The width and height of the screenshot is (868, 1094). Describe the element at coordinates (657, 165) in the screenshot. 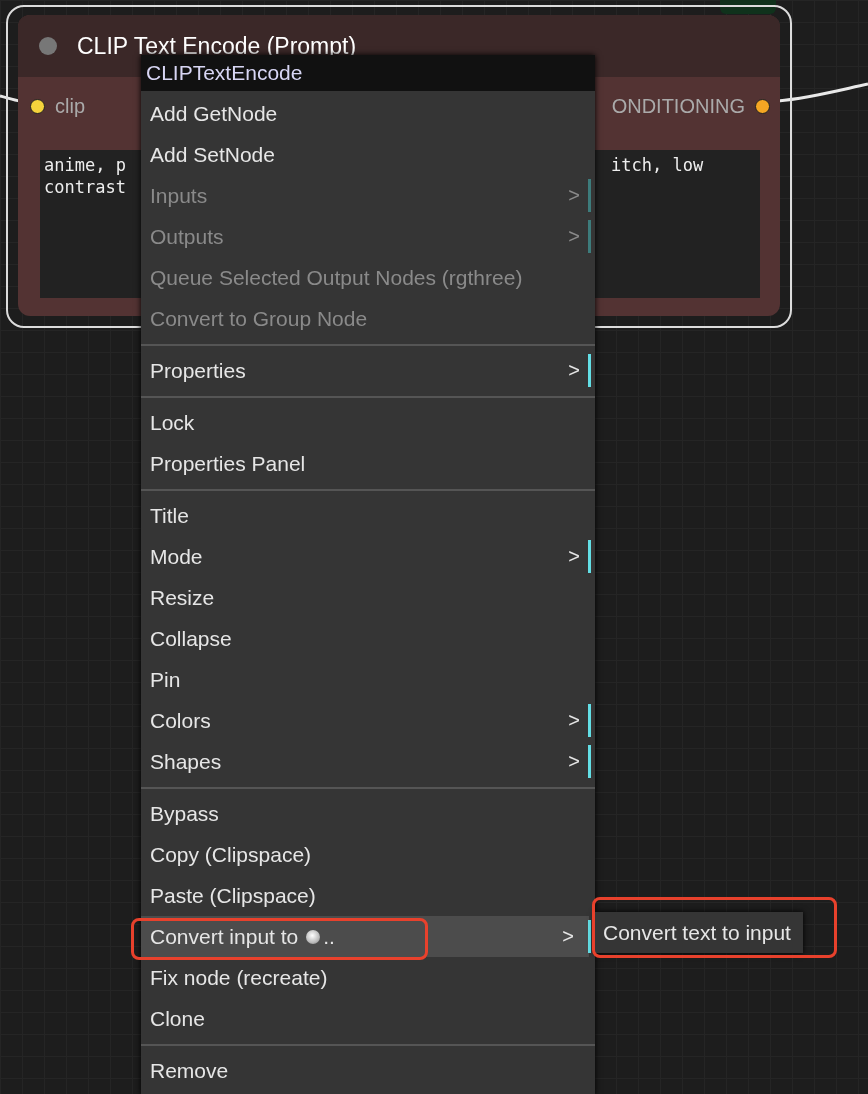

I see `prompt-text: itch, low` at that location.